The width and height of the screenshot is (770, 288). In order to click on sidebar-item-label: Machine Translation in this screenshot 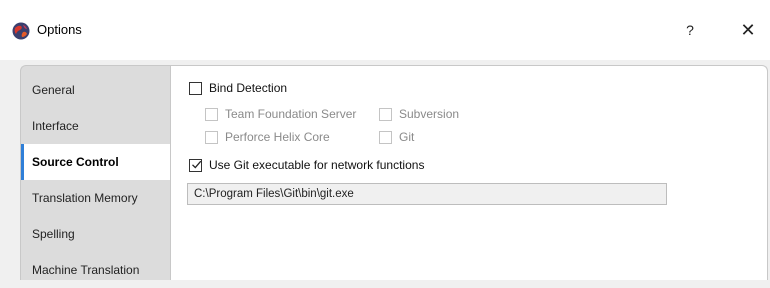, I will do `click(86, 270)`.